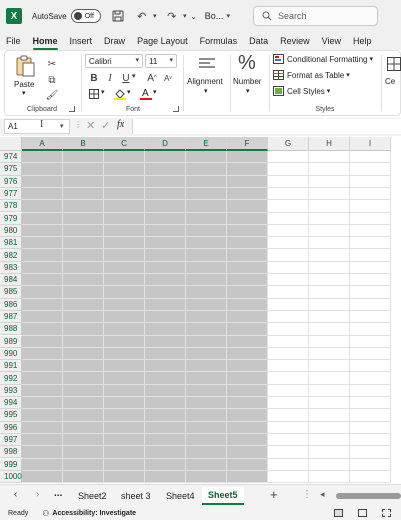 Image resolution: width=401 pixels, height=520 pixels. Describe the element at coordinates (83, 144) in the screenshot. I see `column-header-b: B` at that location.